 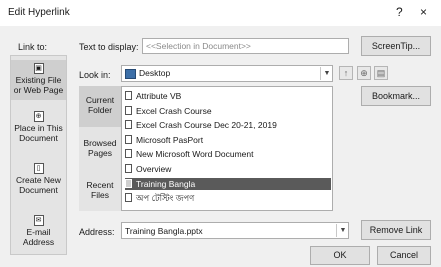 I want to click on file-name: Excel Crash Course, so click(x=174, y=110).